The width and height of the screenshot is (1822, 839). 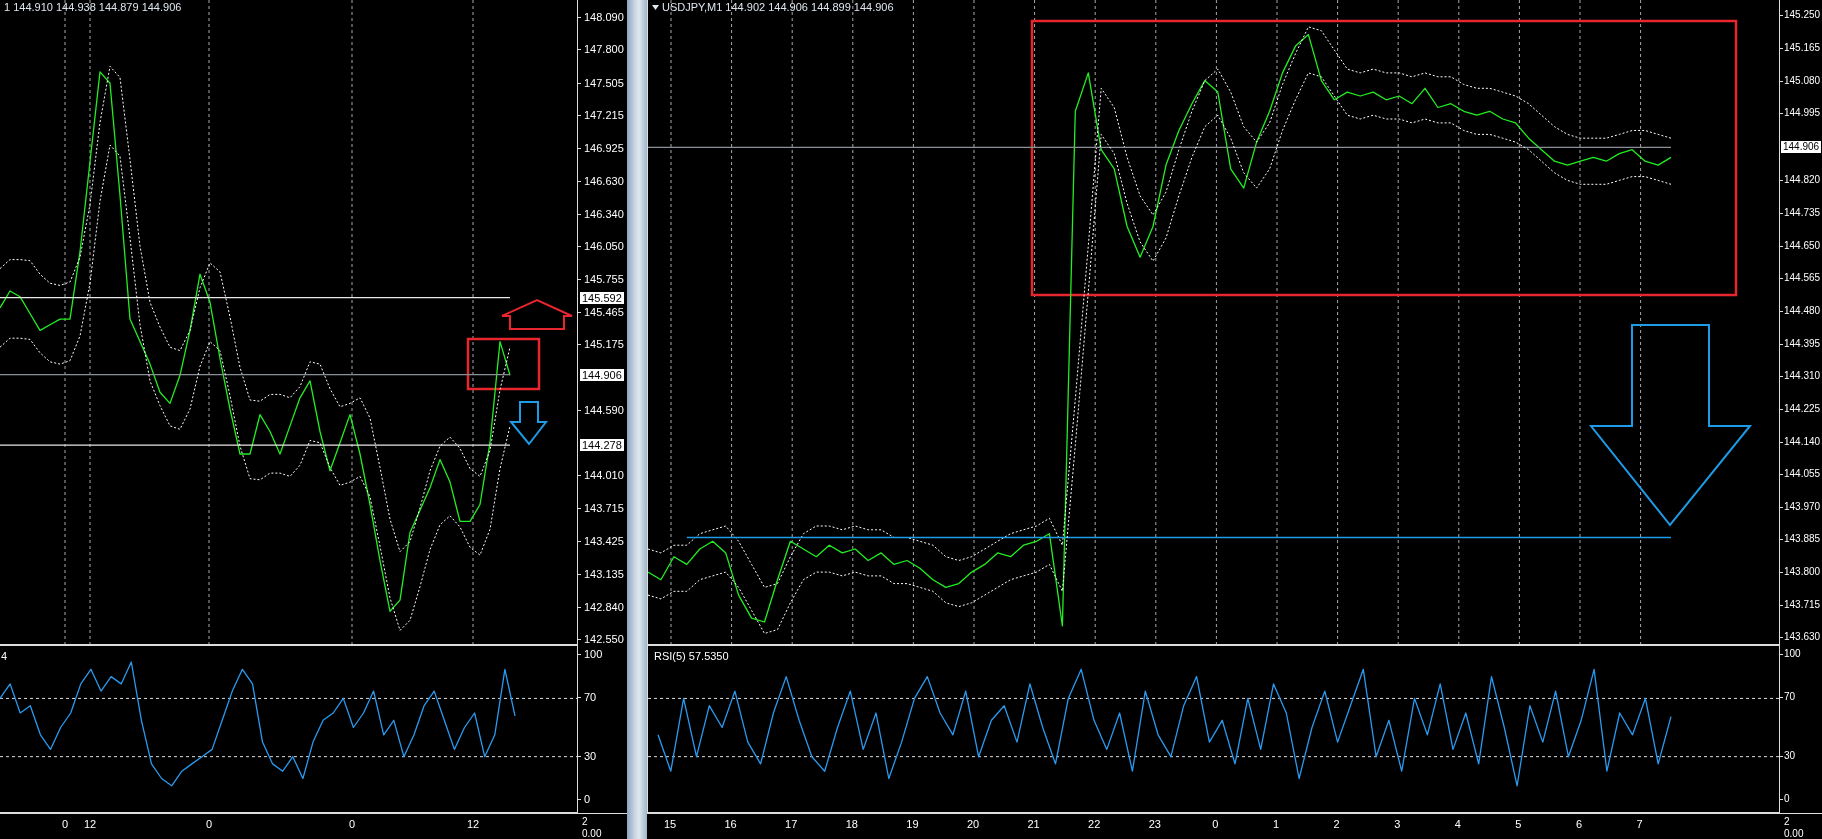 I want to click on price-axis-label: 147.800, so click(x=604, y=49).